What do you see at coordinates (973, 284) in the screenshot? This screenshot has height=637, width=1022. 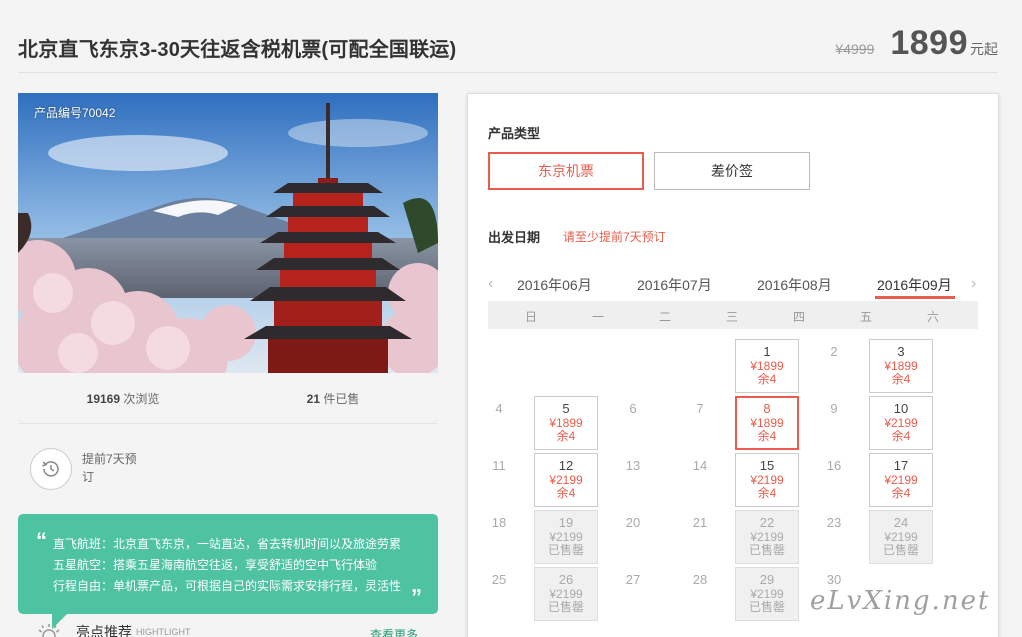 I see `chevron-right-icon: ›` at bounding box center [973, 284].